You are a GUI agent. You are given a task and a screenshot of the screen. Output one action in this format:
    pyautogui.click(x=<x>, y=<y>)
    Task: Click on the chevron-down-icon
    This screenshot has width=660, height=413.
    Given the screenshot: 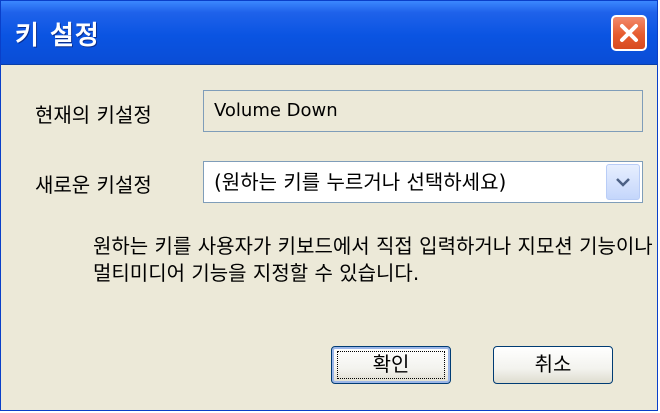 What is the action you would take?
    pyautogui.click(x=623, y=182)
    